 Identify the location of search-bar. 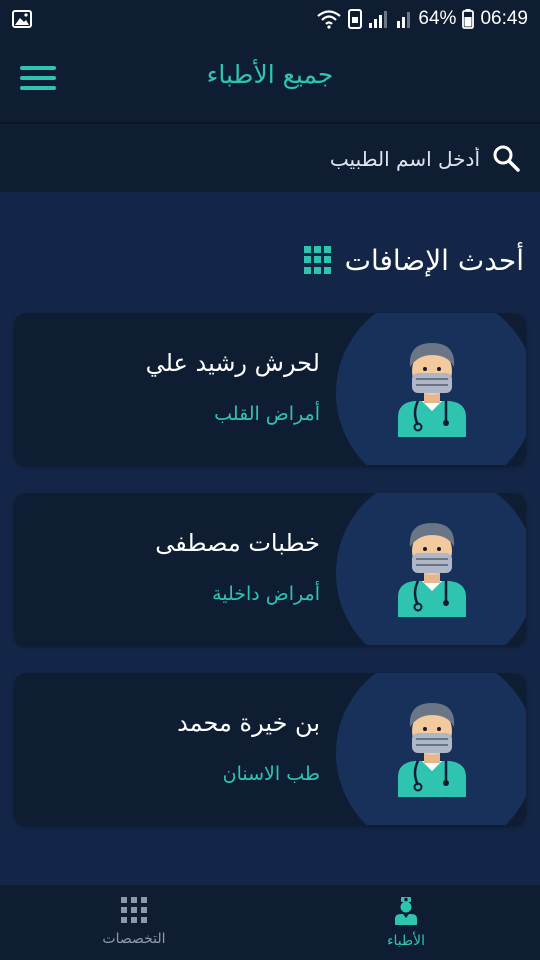
(270, 158).